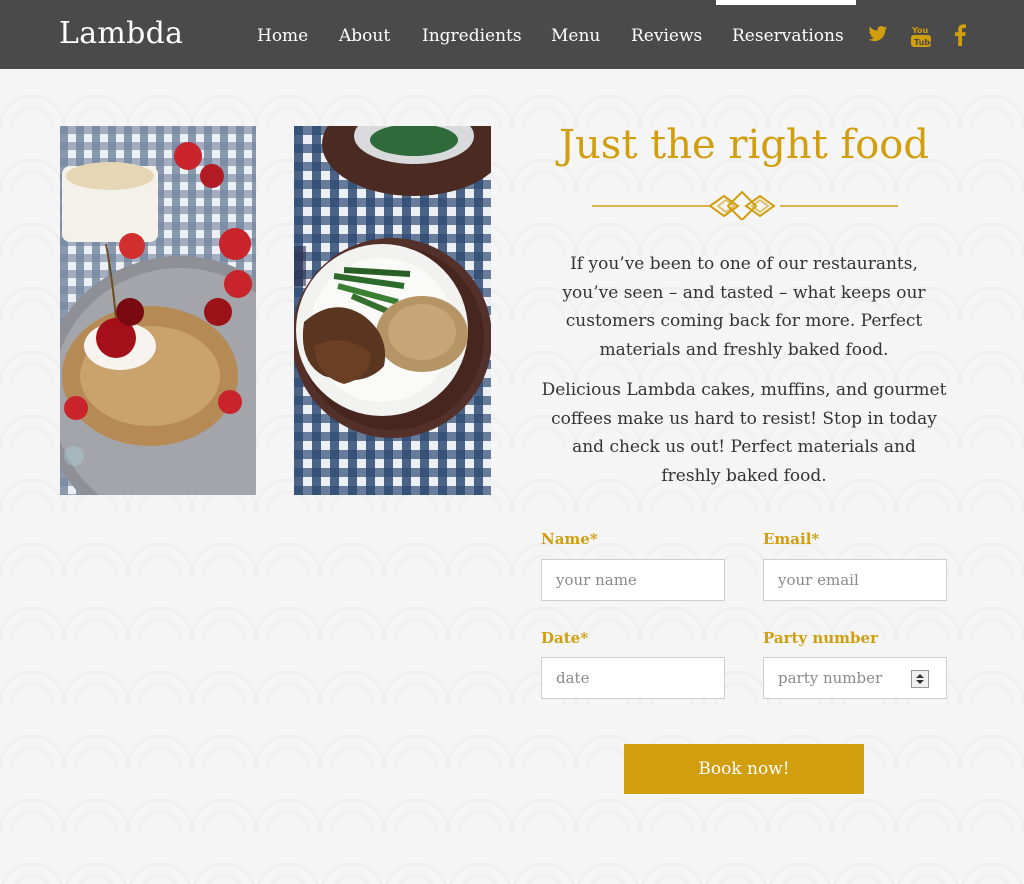 The width and height of the screenshot is (1024, 884). Describe the element at coordinates (666, 36) in the screenshot. I see `nav-link-reviews: Reviews` at that location.